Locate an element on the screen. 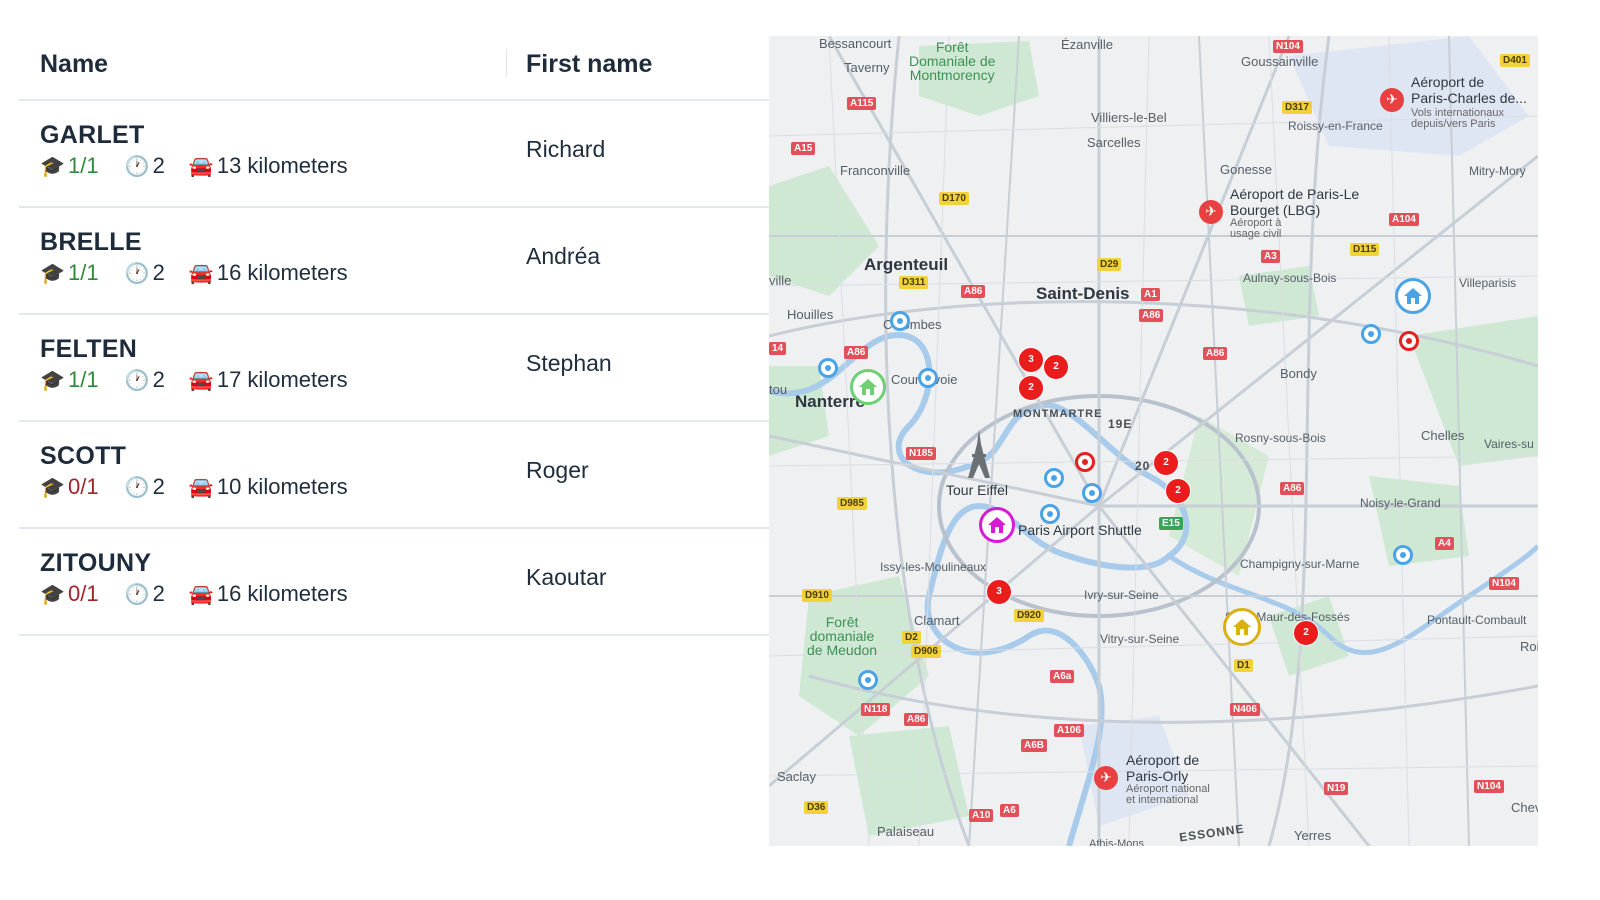 The width and height of the screenshot is (1600, 900). road-shield: A6 is located at coordinates (1009, 810).